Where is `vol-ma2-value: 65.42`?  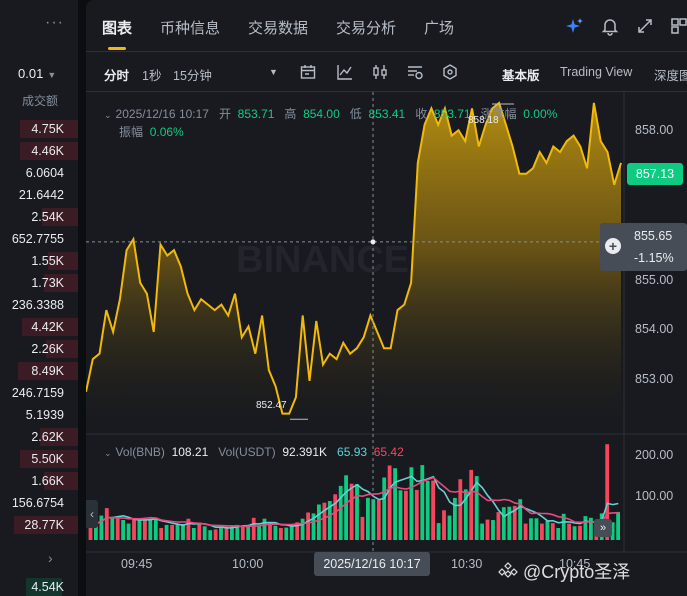 vol-ma2-value: 65.42 is located at coordinates (388, 452).